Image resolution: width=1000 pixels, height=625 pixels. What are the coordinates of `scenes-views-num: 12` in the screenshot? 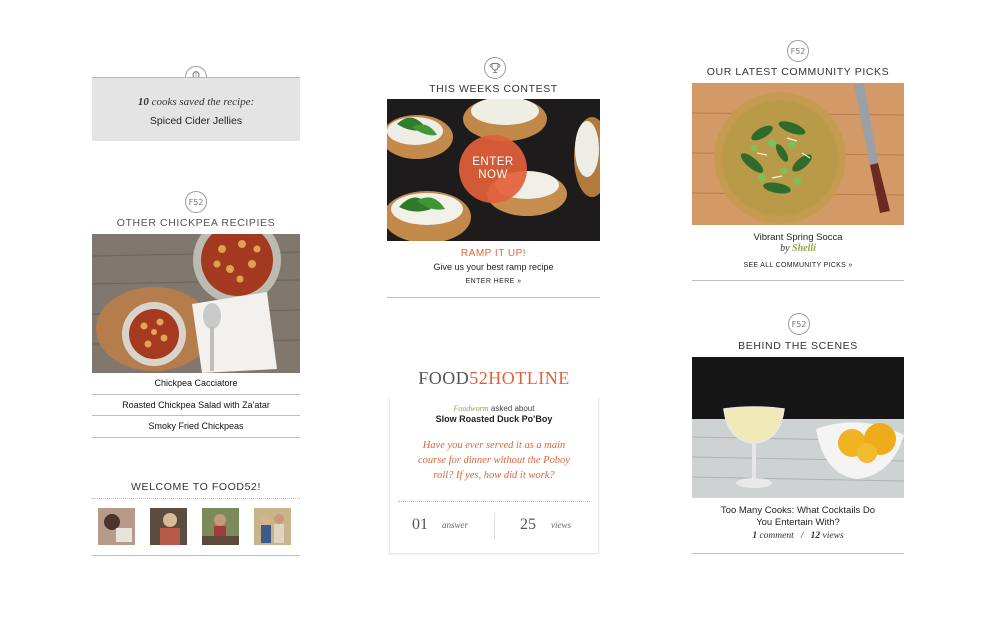 It's located at (815, 536).